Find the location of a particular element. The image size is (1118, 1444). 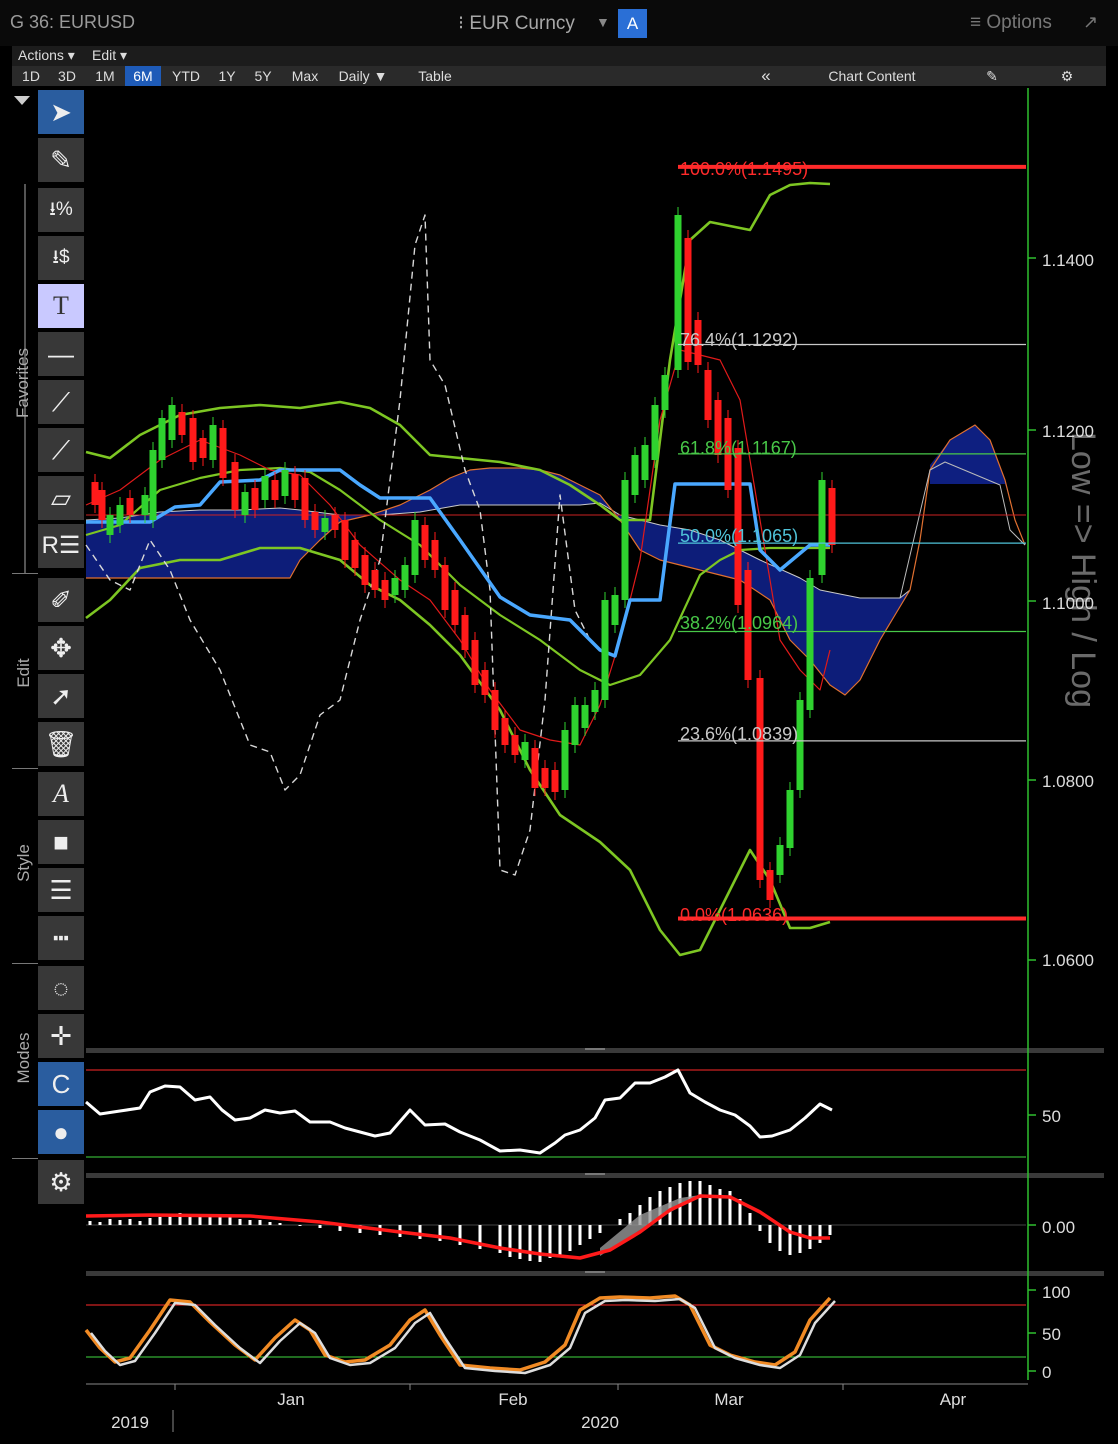

macd-signal-line is located at coordinates (457, 1227).